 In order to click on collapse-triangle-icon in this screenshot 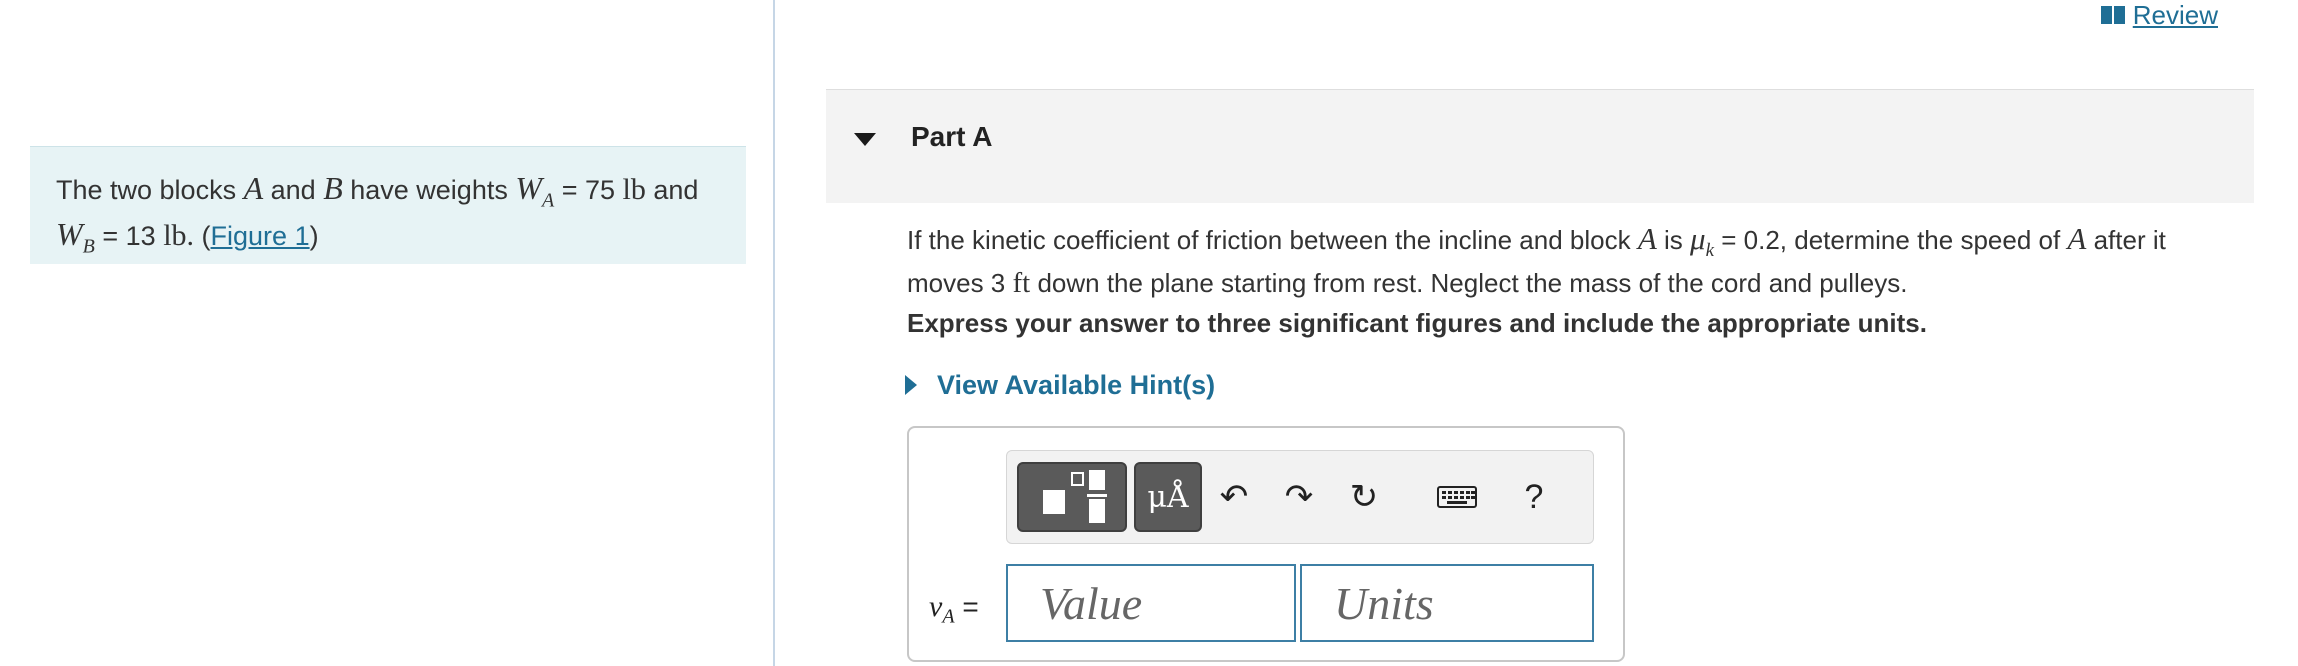, I will do `click(865, 139)`.